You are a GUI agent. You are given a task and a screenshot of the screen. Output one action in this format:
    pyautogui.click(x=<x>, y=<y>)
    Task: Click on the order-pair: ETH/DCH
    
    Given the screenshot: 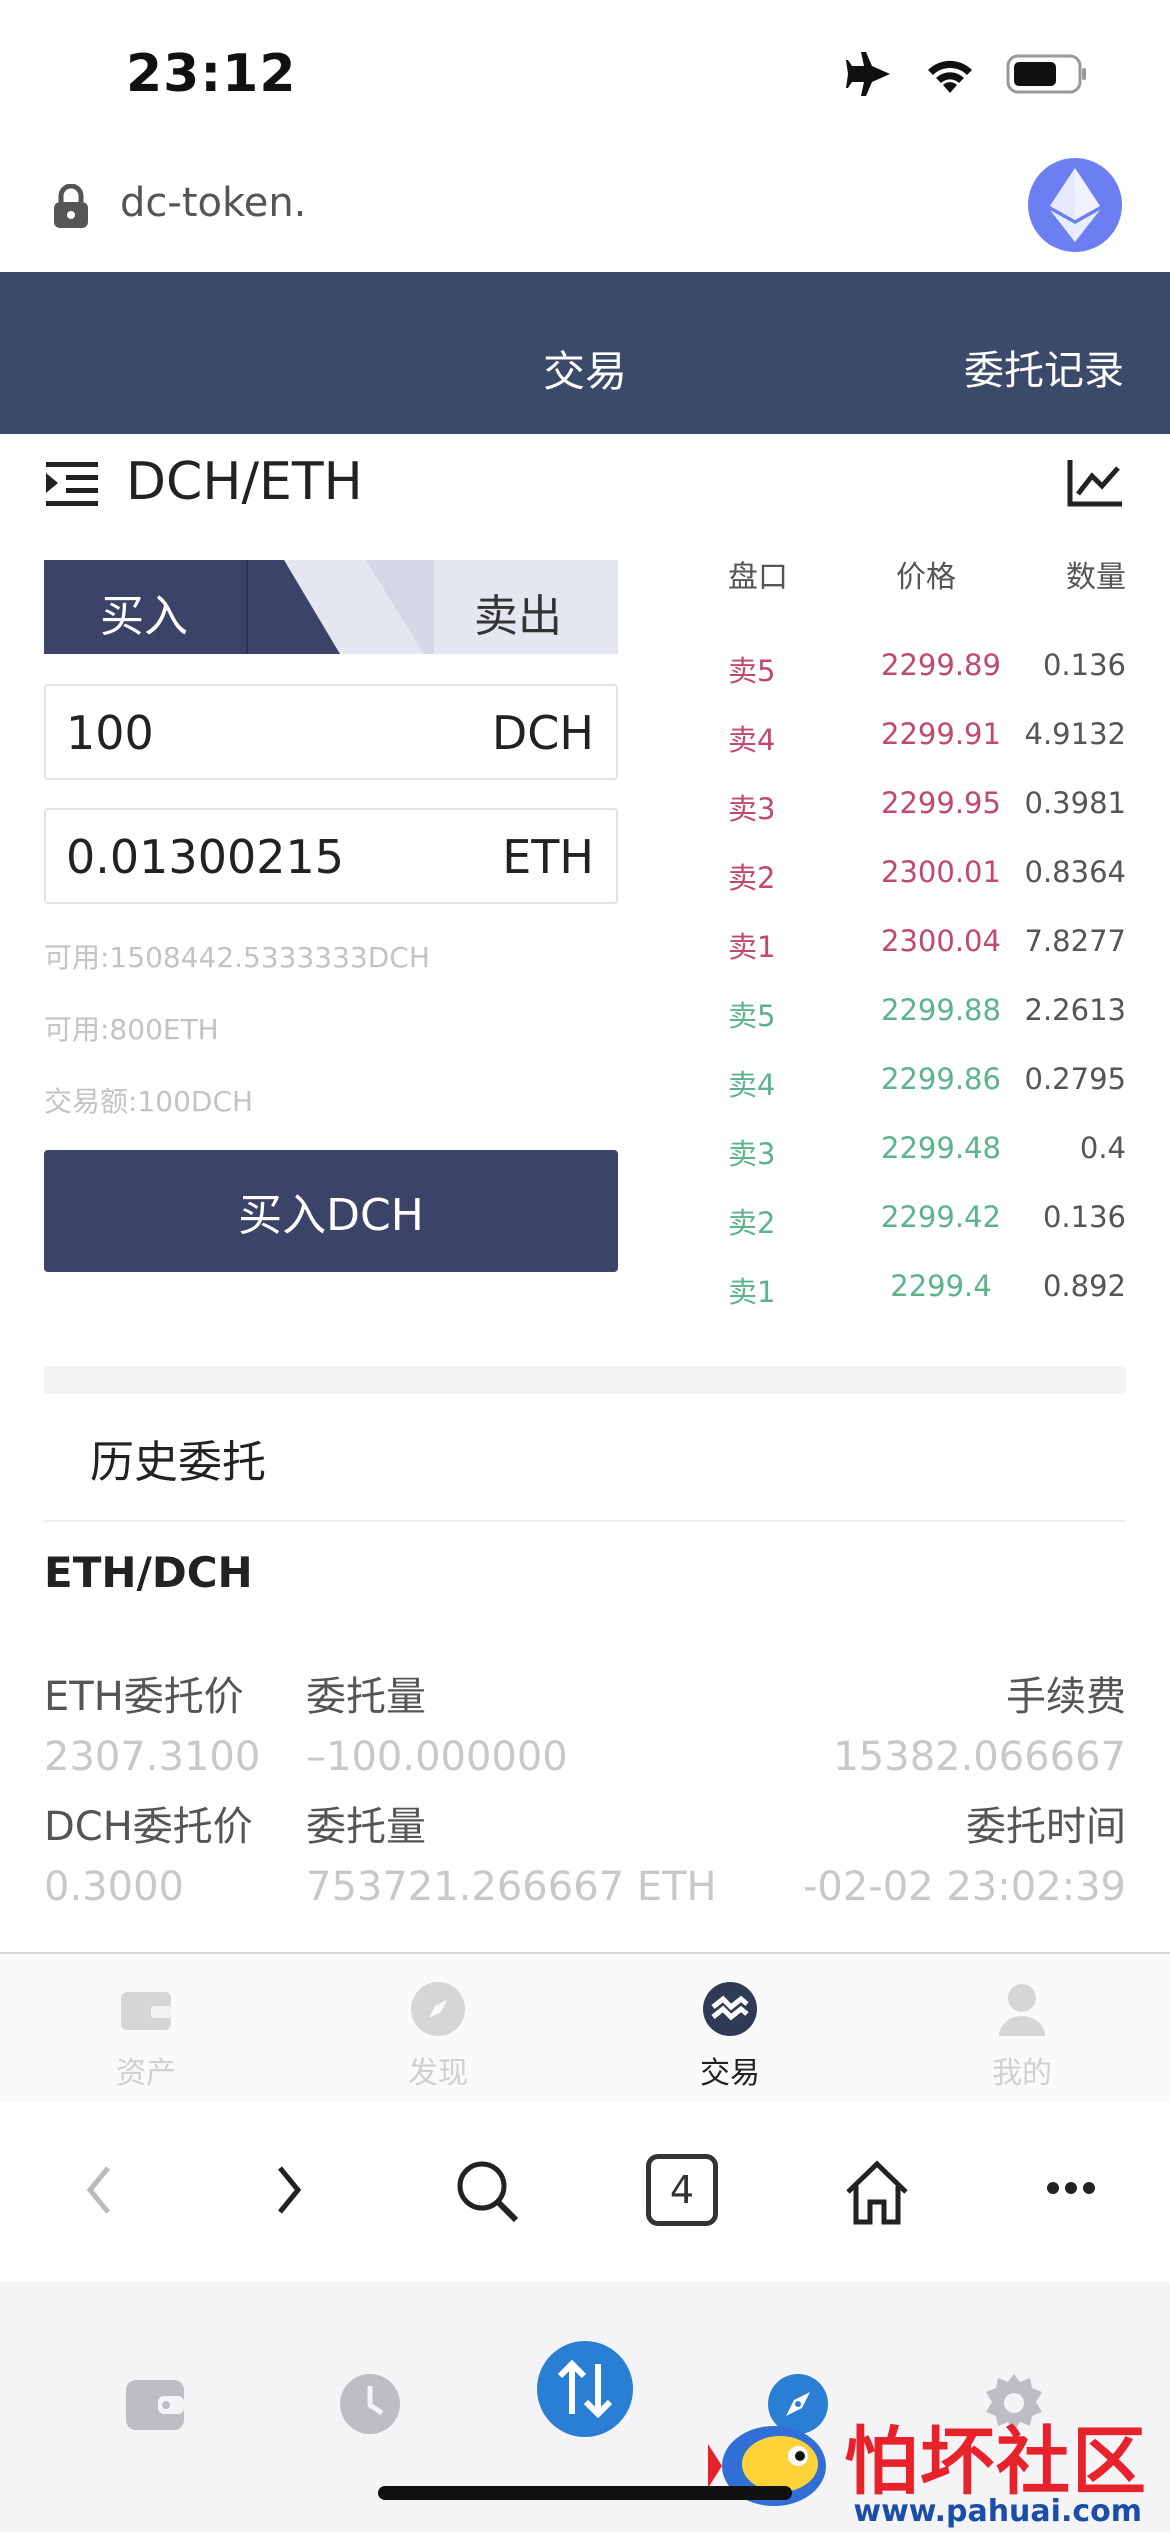 What is the action you would take?
    pyautogui.click(x=148, y=1572)
    